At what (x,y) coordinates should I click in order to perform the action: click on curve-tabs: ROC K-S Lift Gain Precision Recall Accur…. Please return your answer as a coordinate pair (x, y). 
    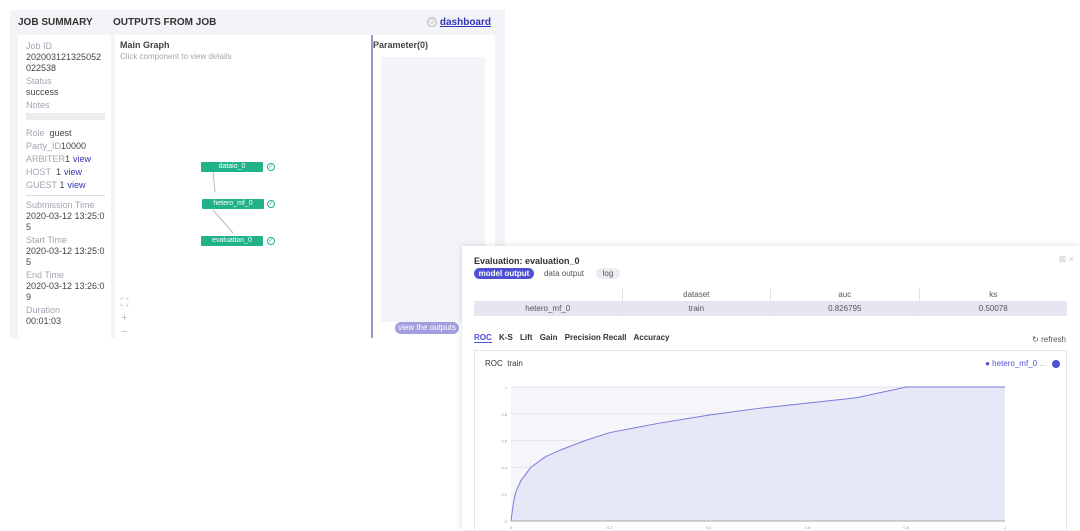
    Looking at the image, I should click on (574, 338).